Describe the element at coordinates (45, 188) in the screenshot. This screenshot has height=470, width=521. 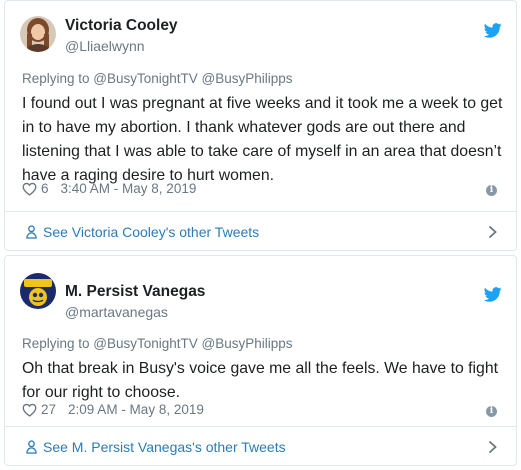
I see `like-count: 6` at that location.